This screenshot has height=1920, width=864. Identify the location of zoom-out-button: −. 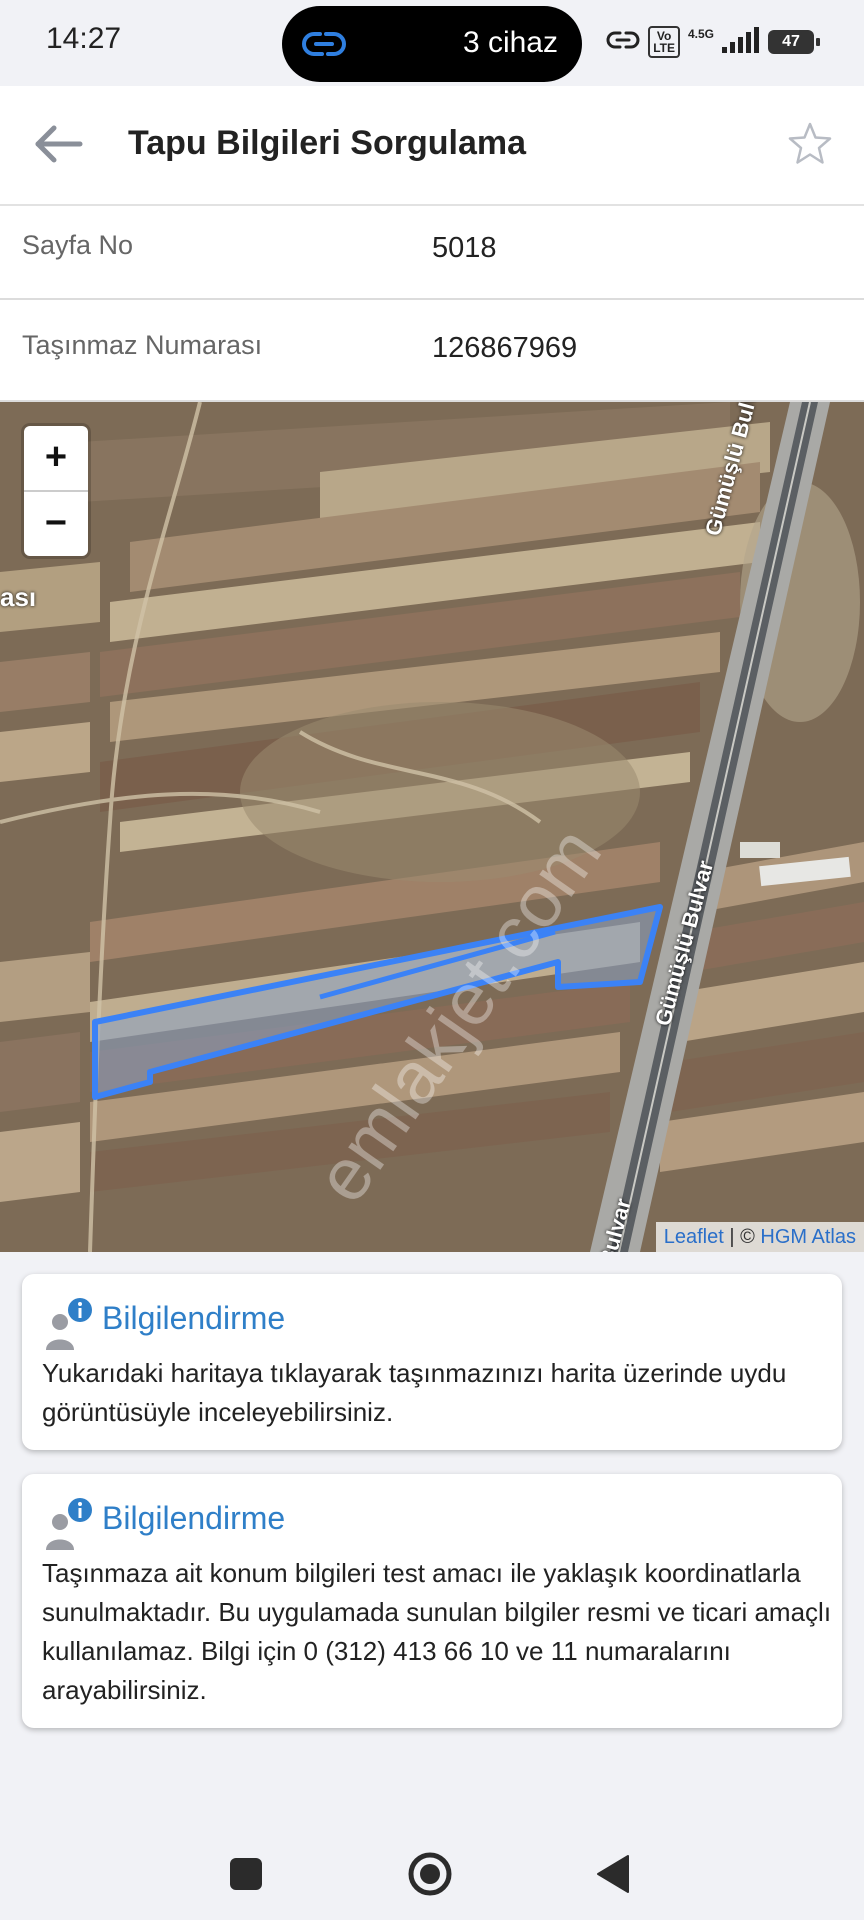
(56, 524).